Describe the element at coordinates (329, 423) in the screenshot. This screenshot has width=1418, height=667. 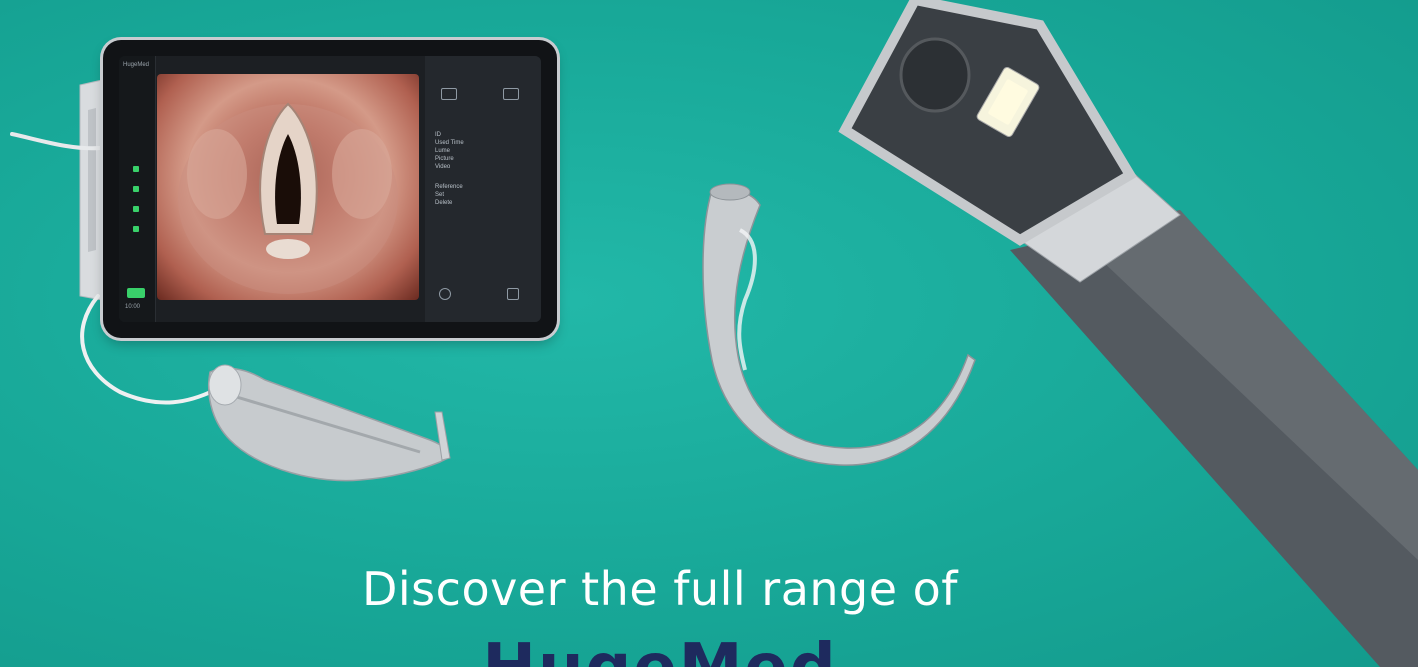
I see `laryngoscope-blade-small` at that location.